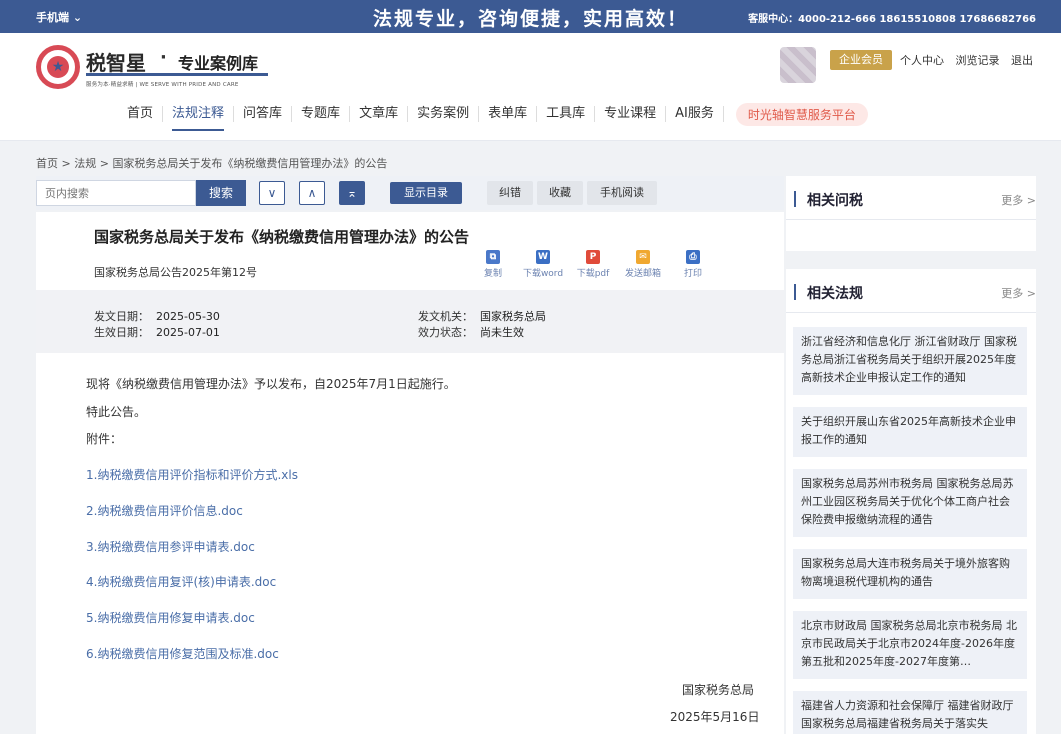  I want to click on show-toc-button: 显示目录, so click(426, 193).